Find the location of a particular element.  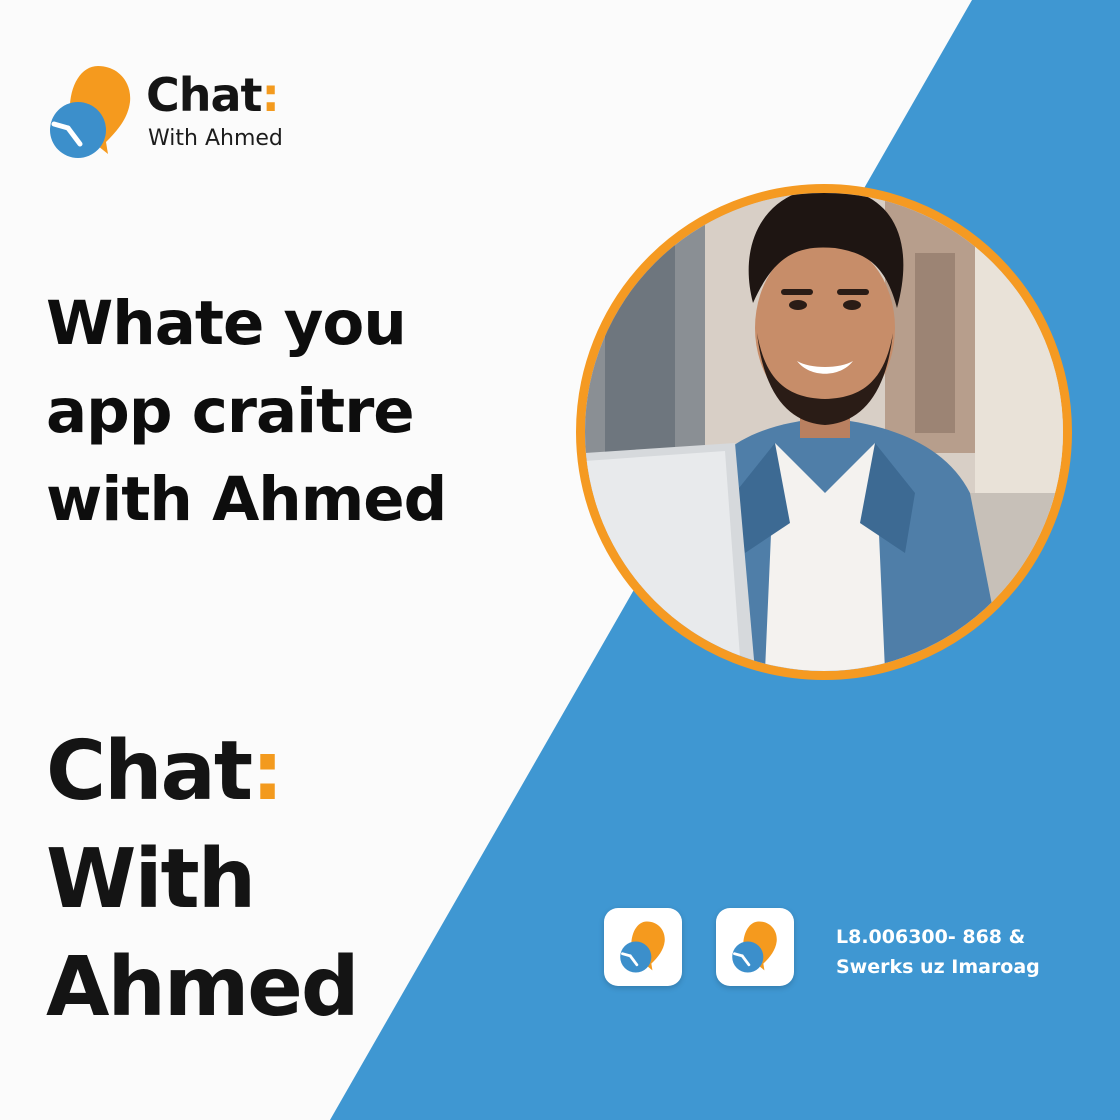

bottom-wordmark: Chat: With Ahmed is located at coordinates (246, 880).